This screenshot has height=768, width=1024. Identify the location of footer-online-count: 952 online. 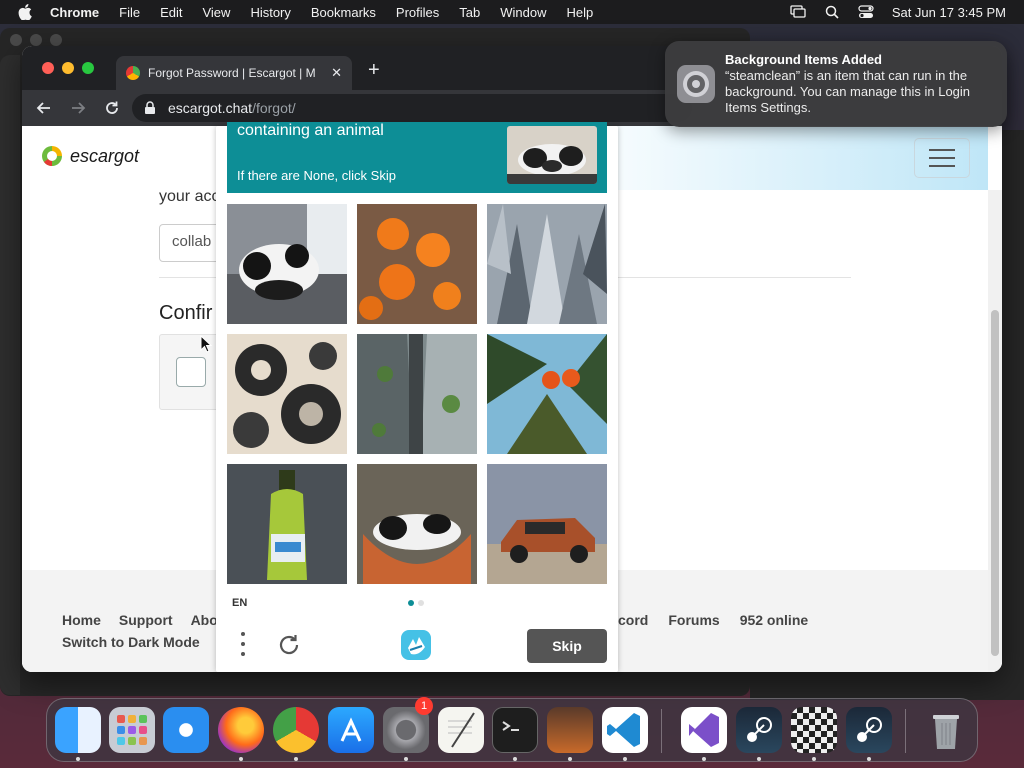
(774, 620).